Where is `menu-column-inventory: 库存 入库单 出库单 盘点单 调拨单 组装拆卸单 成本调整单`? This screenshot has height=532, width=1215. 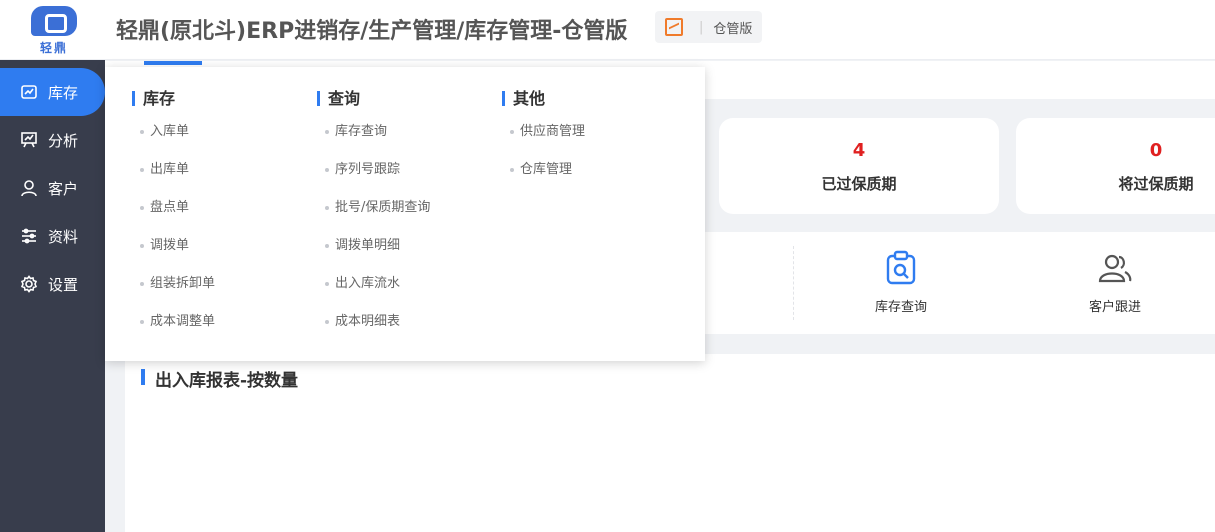
menu-column-inventory: 库存 入库单 出库单 盘点单 调拨单 组装拆卸单 成本调整单 is located at coordinates (173, 215).